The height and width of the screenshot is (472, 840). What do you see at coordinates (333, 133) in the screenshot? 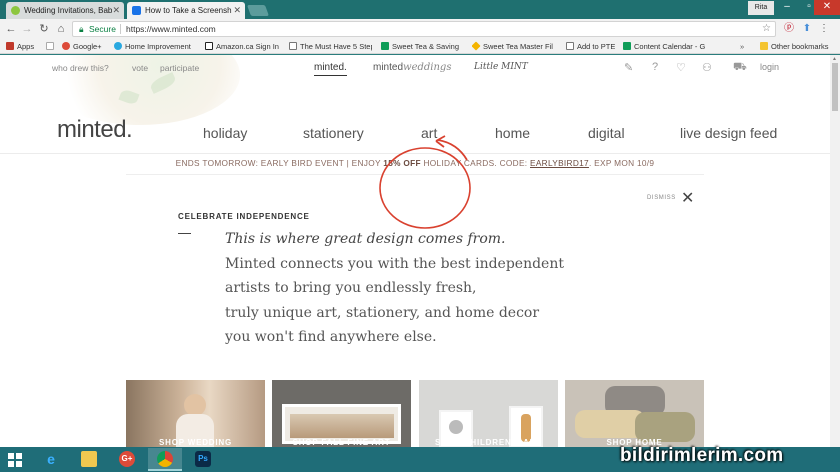
I see `nav-stationery: stationery` at bounding box center [333, 133].